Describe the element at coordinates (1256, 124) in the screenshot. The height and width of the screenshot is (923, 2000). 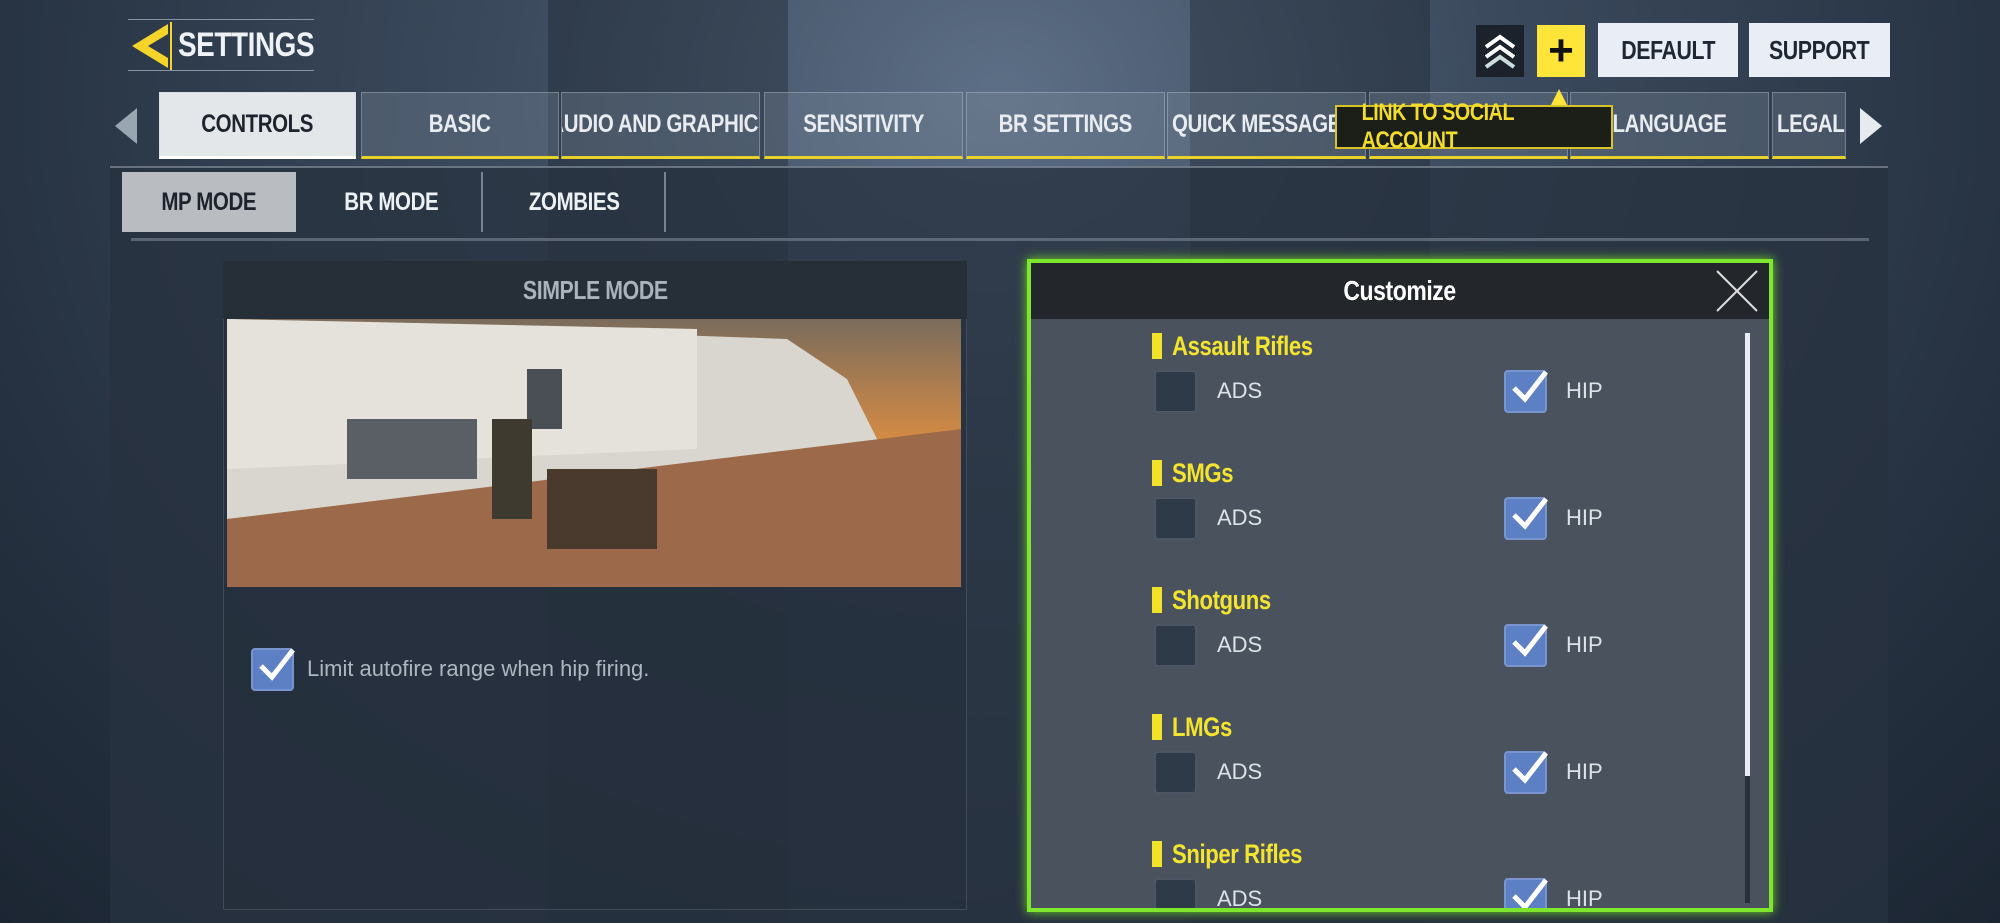
I see `tab-label: QUICK MESSAGE` at that location.